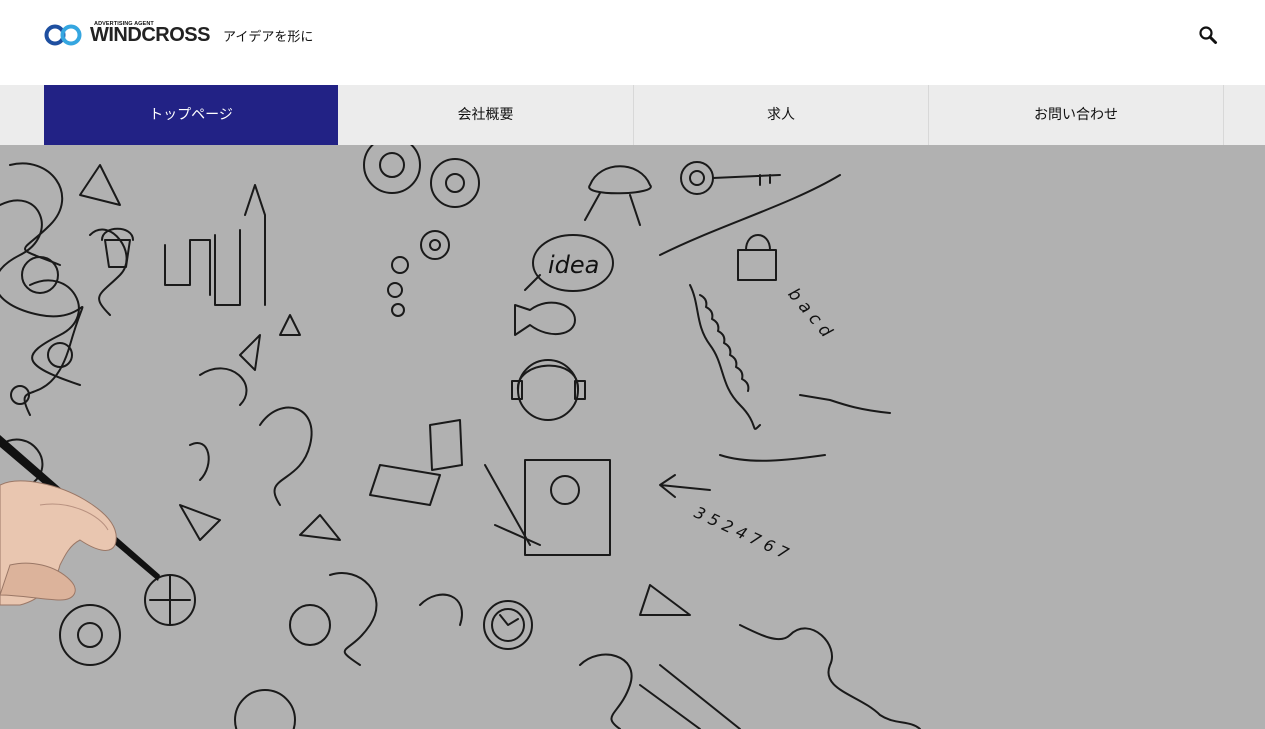 Image resolution: width=1265 pixels, height=729 pixels. Describe the element at coordinates (80, 520) in the screenshot. I see `hand-with-pen-image` at that location.